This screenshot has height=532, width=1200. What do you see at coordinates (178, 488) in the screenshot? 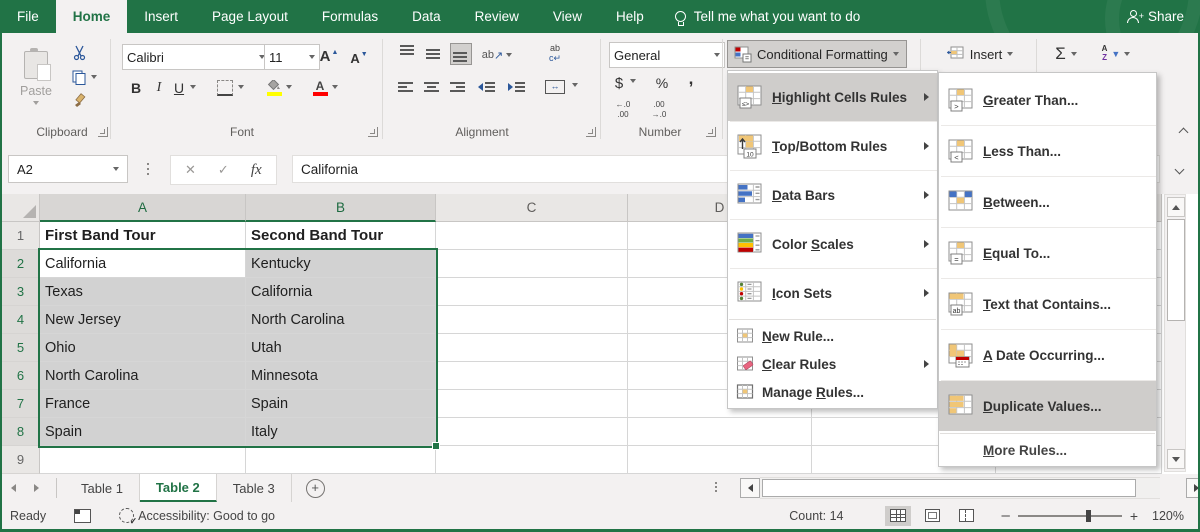
I see `sheet-tab-table2: Table 2` at bounding box center [178, 488].